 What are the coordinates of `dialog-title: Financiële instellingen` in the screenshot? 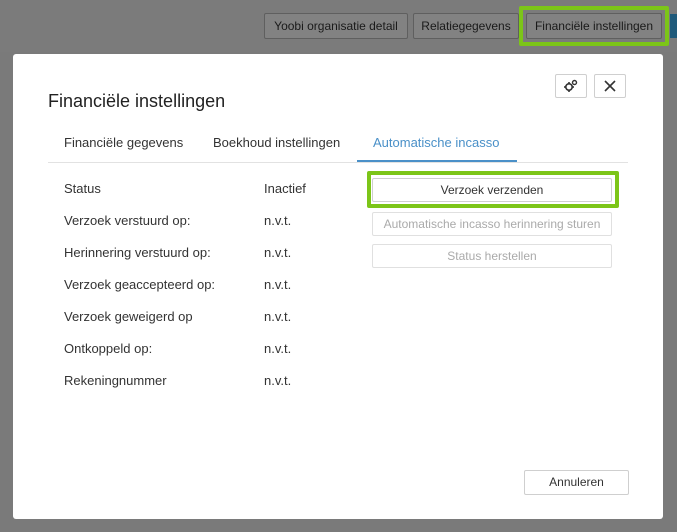 It's located at (137, 101).